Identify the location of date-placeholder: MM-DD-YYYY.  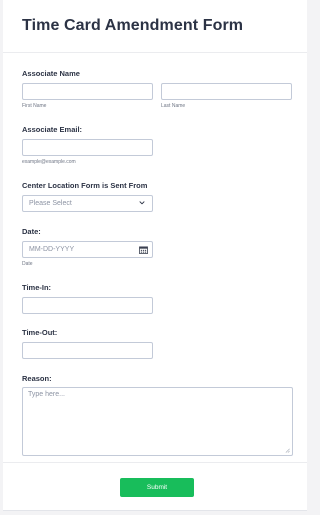
(52, 249).